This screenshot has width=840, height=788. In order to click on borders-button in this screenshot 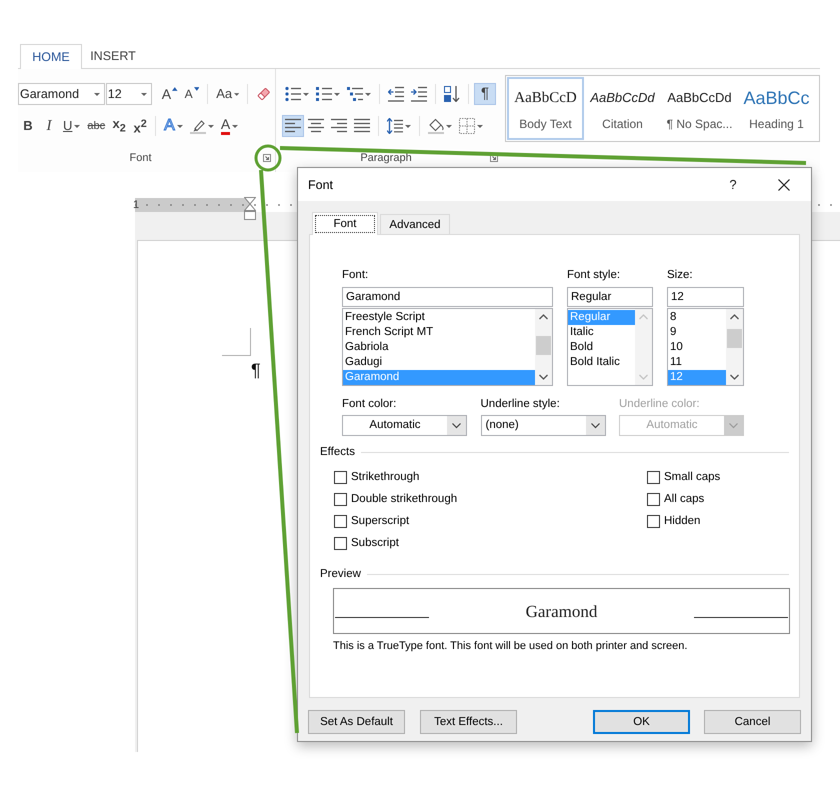, I will do `click(471, 126)`.